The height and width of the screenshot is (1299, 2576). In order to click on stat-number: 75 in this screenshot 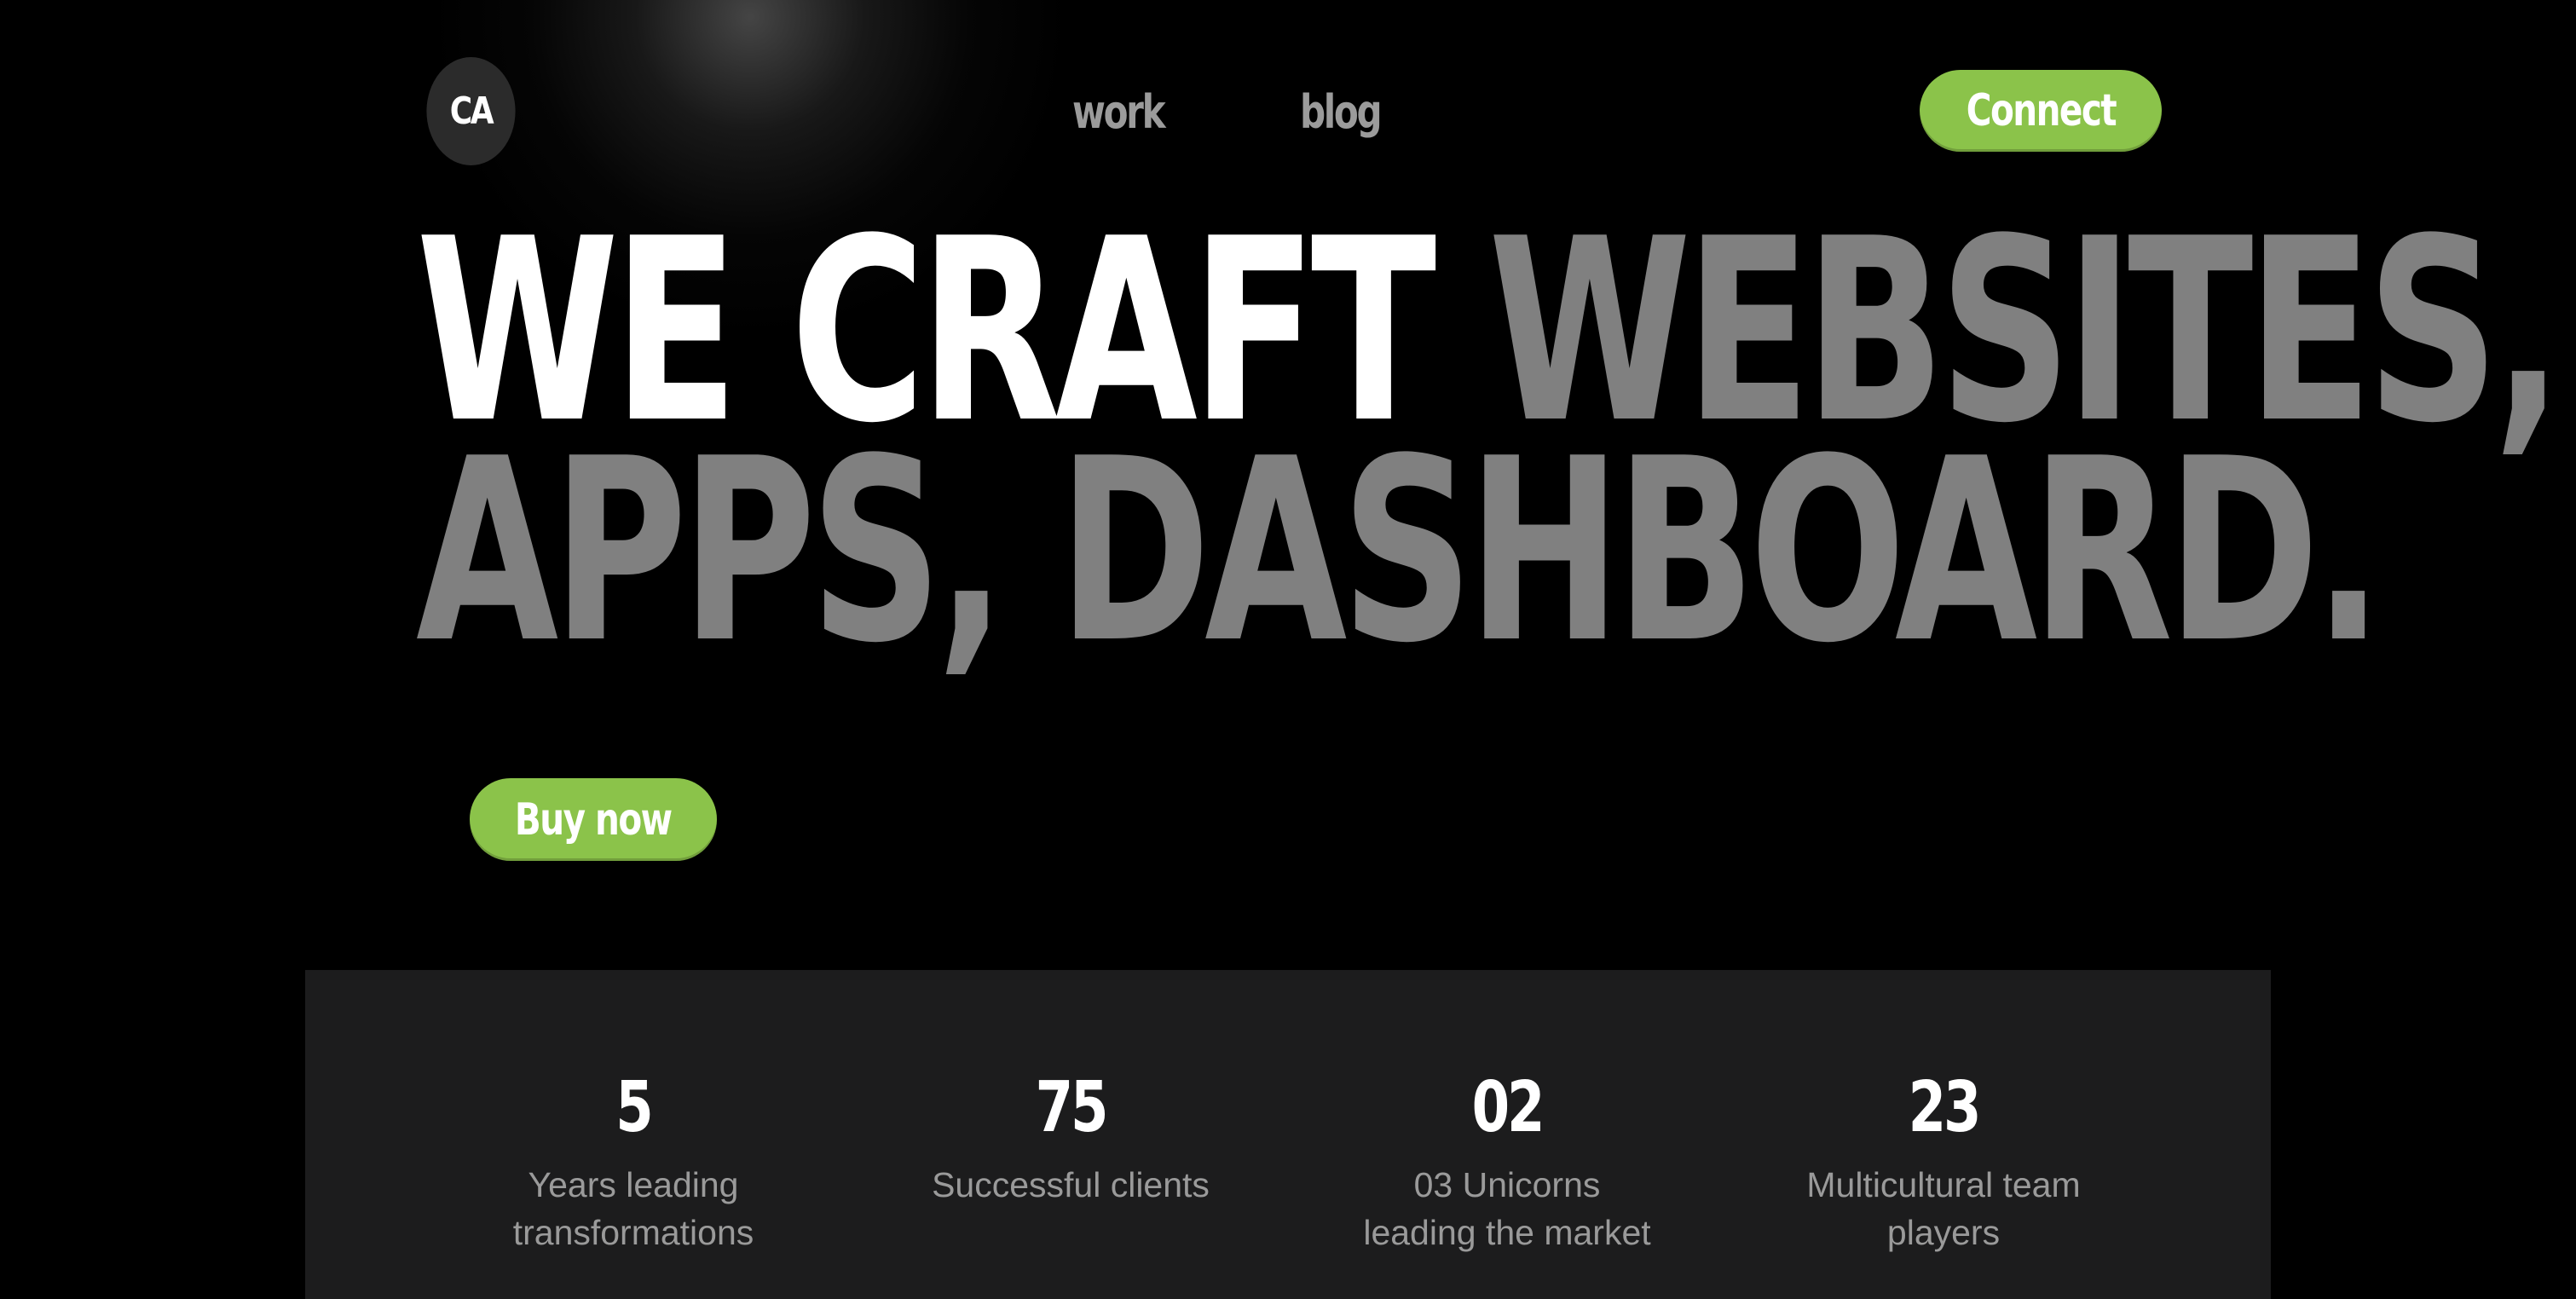, I will do `click(1072, 1107)`.